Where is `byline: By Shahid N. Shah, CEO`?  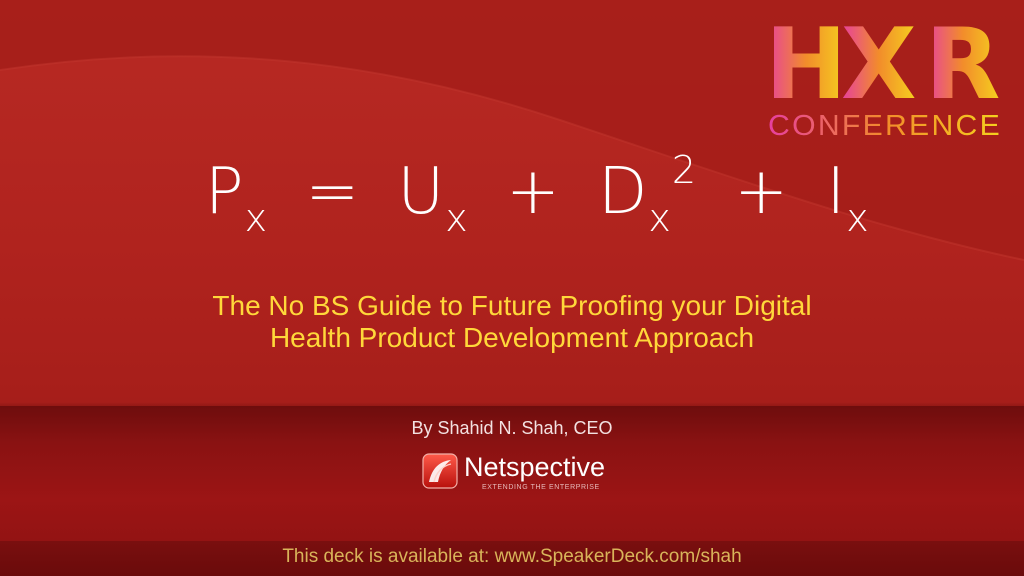
byline: By Shahid N. Shah, CEO is located at coordinates (512, 428).